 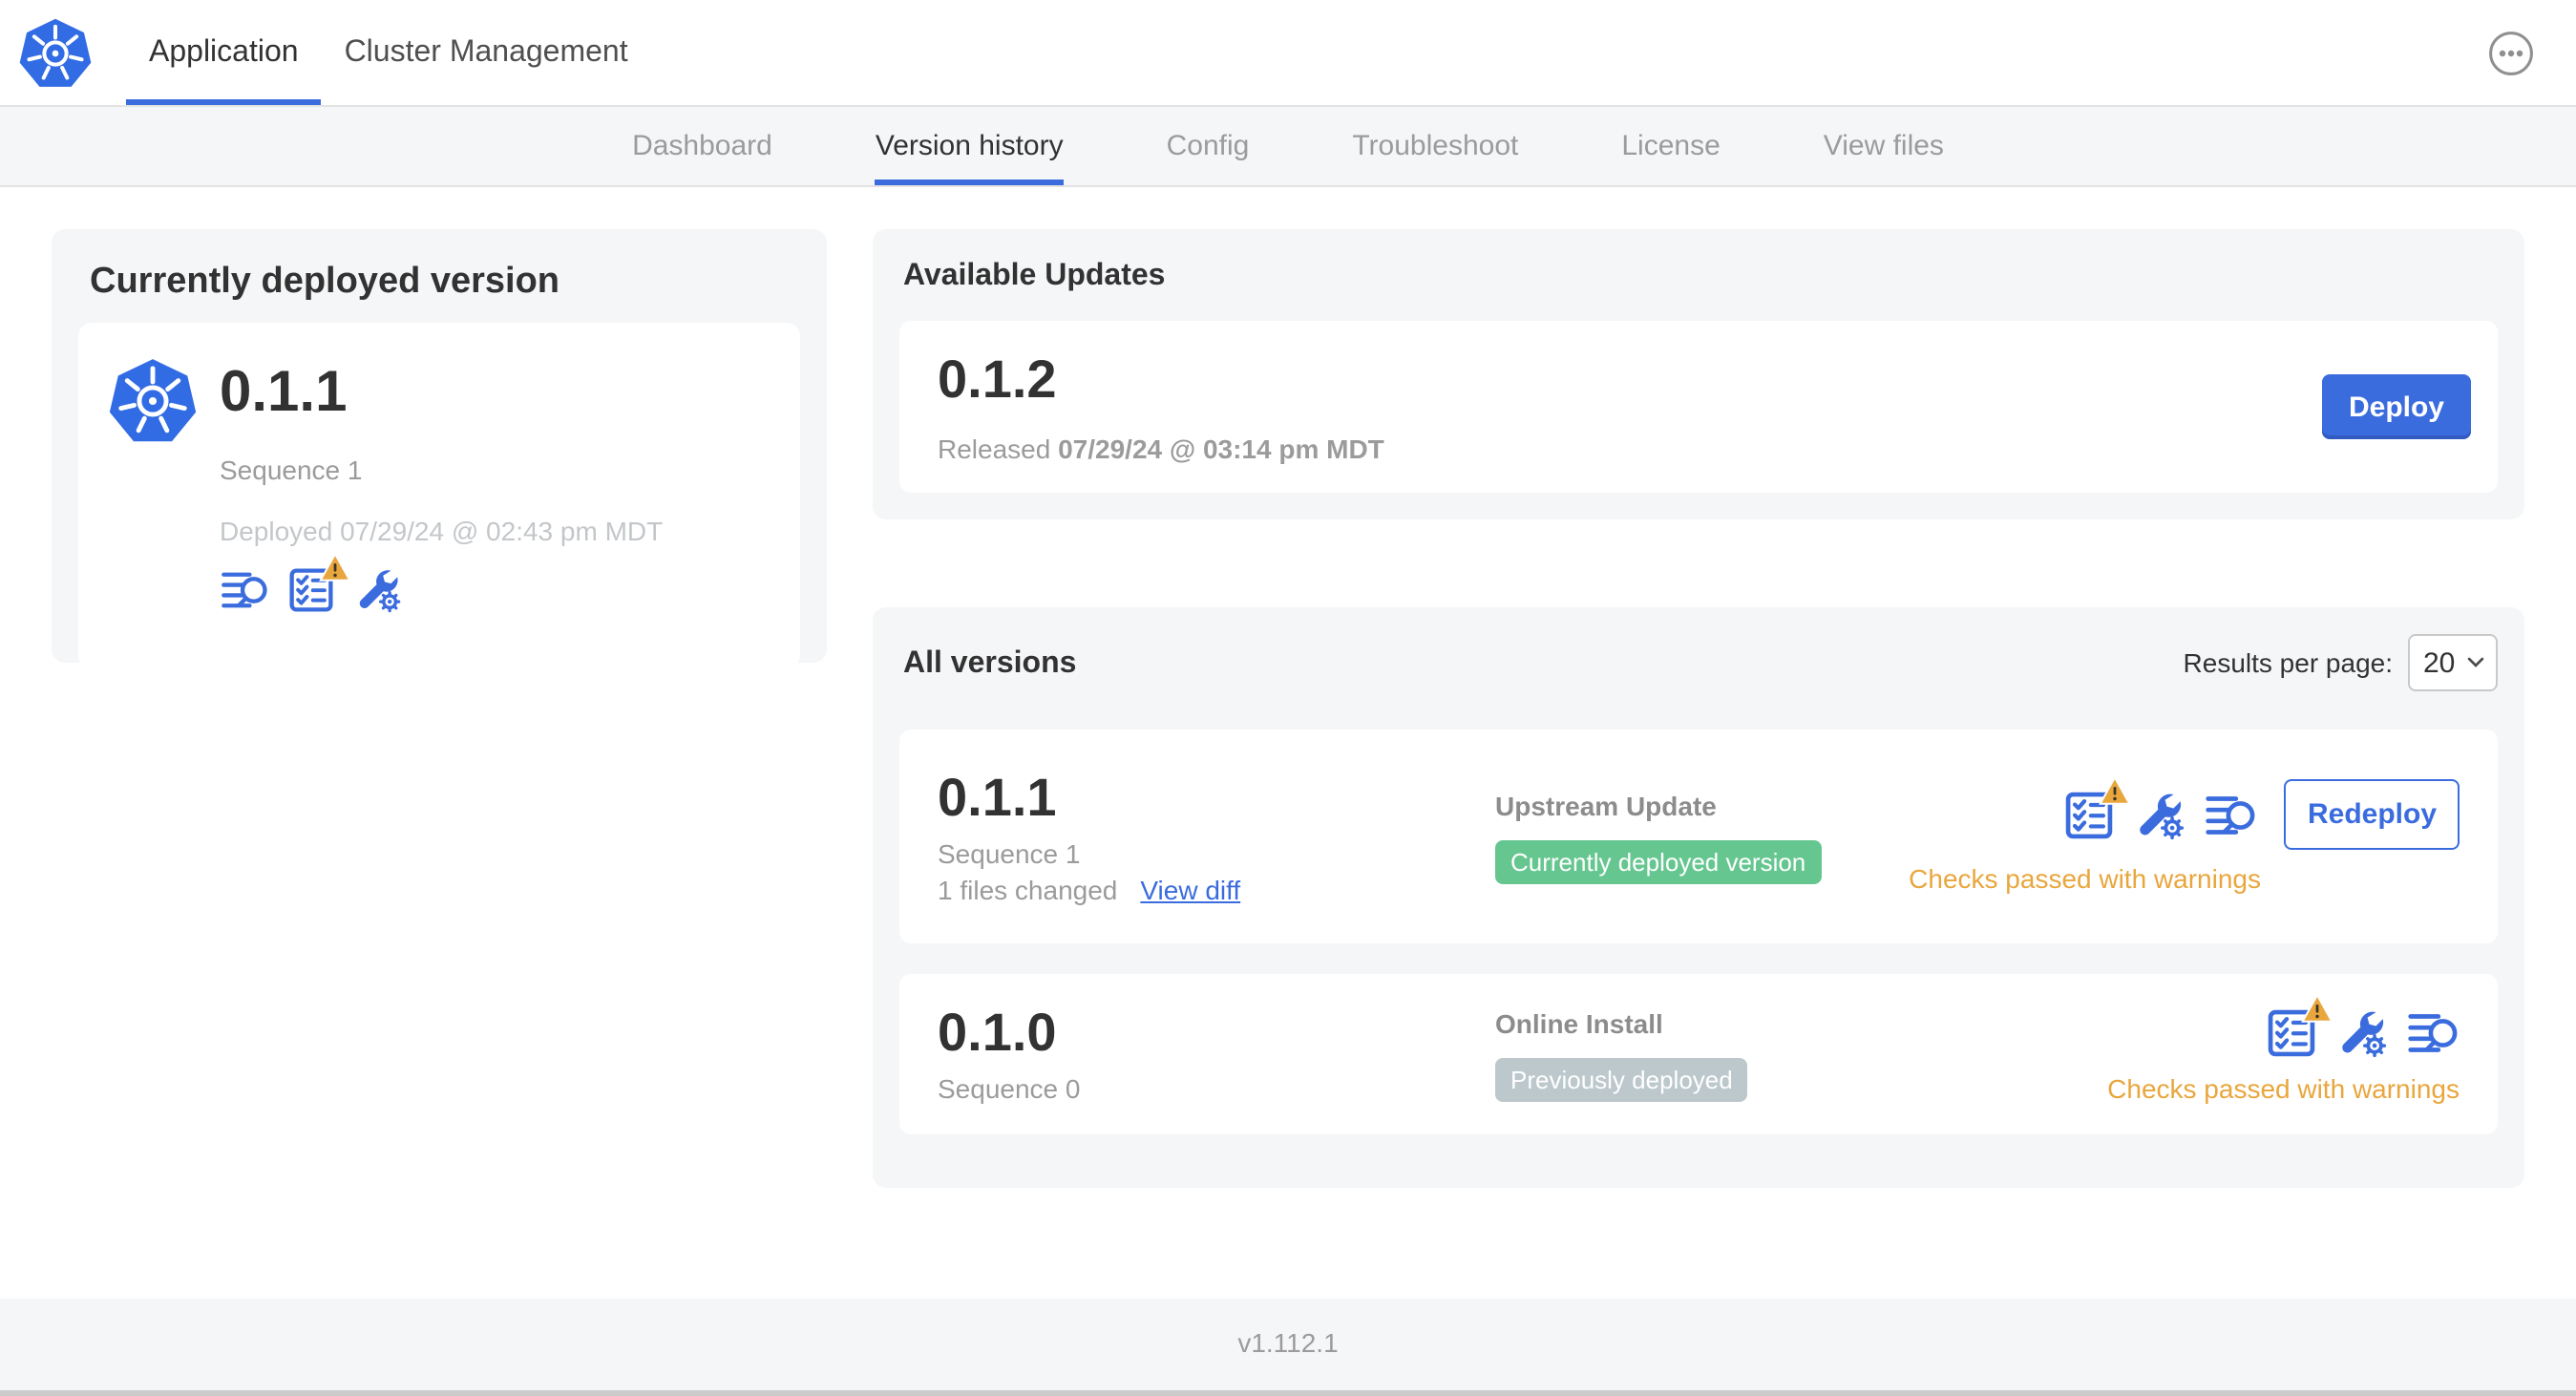 I want to click on version-number: 0.1.0, so click(x=997, y=1032).